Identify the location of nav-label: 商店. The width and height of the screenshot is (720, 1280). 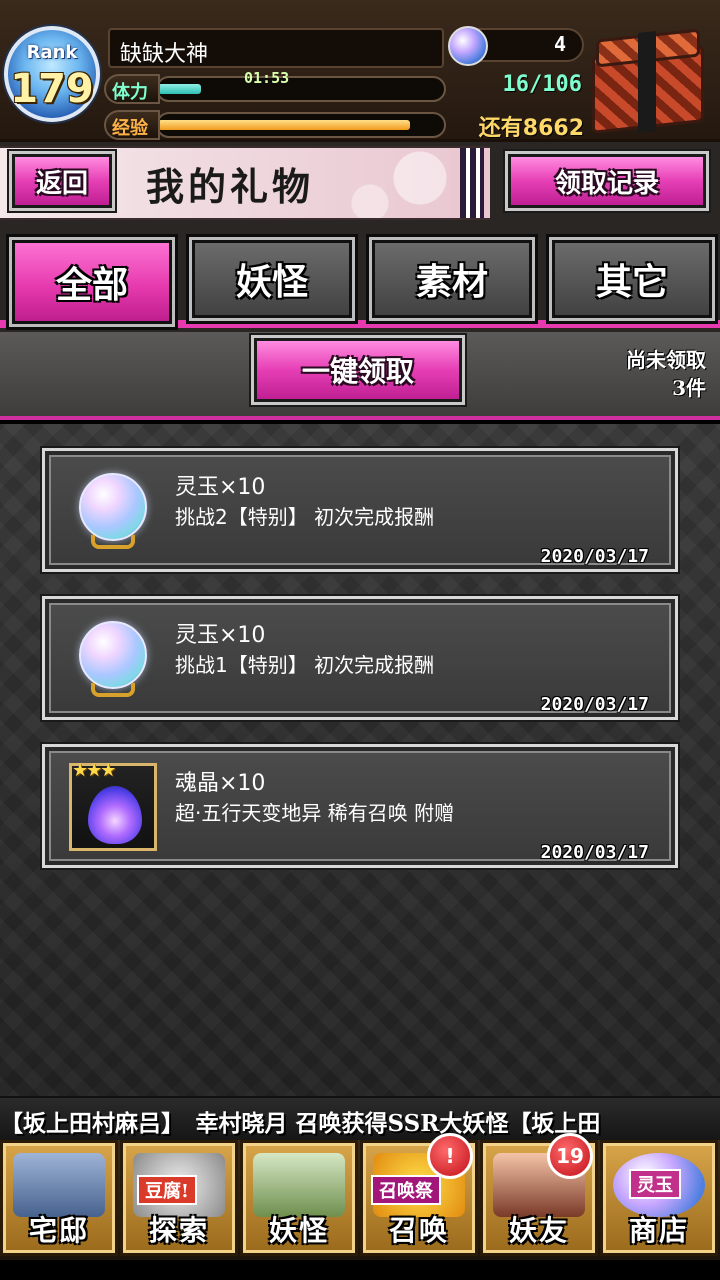
(658, 1230).